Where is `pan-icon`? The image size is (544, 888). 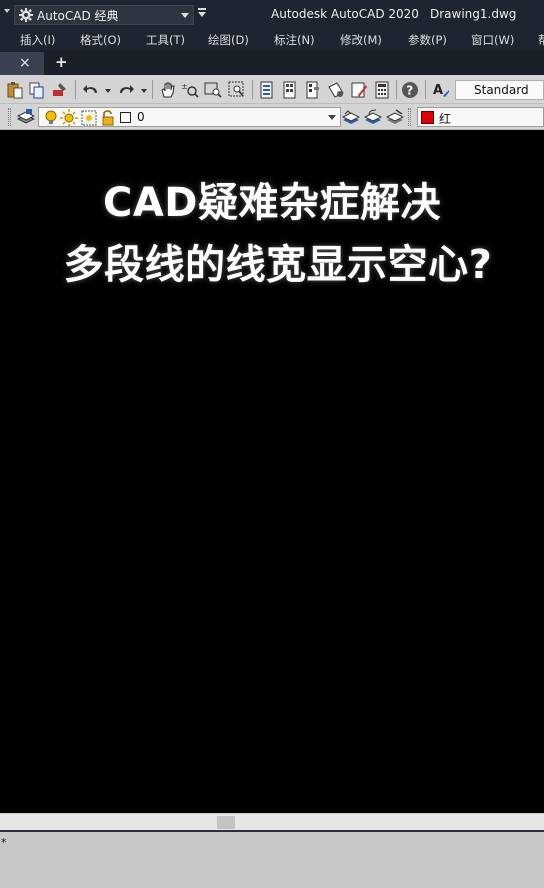 pan-icon is located at coordinates (168, 90).